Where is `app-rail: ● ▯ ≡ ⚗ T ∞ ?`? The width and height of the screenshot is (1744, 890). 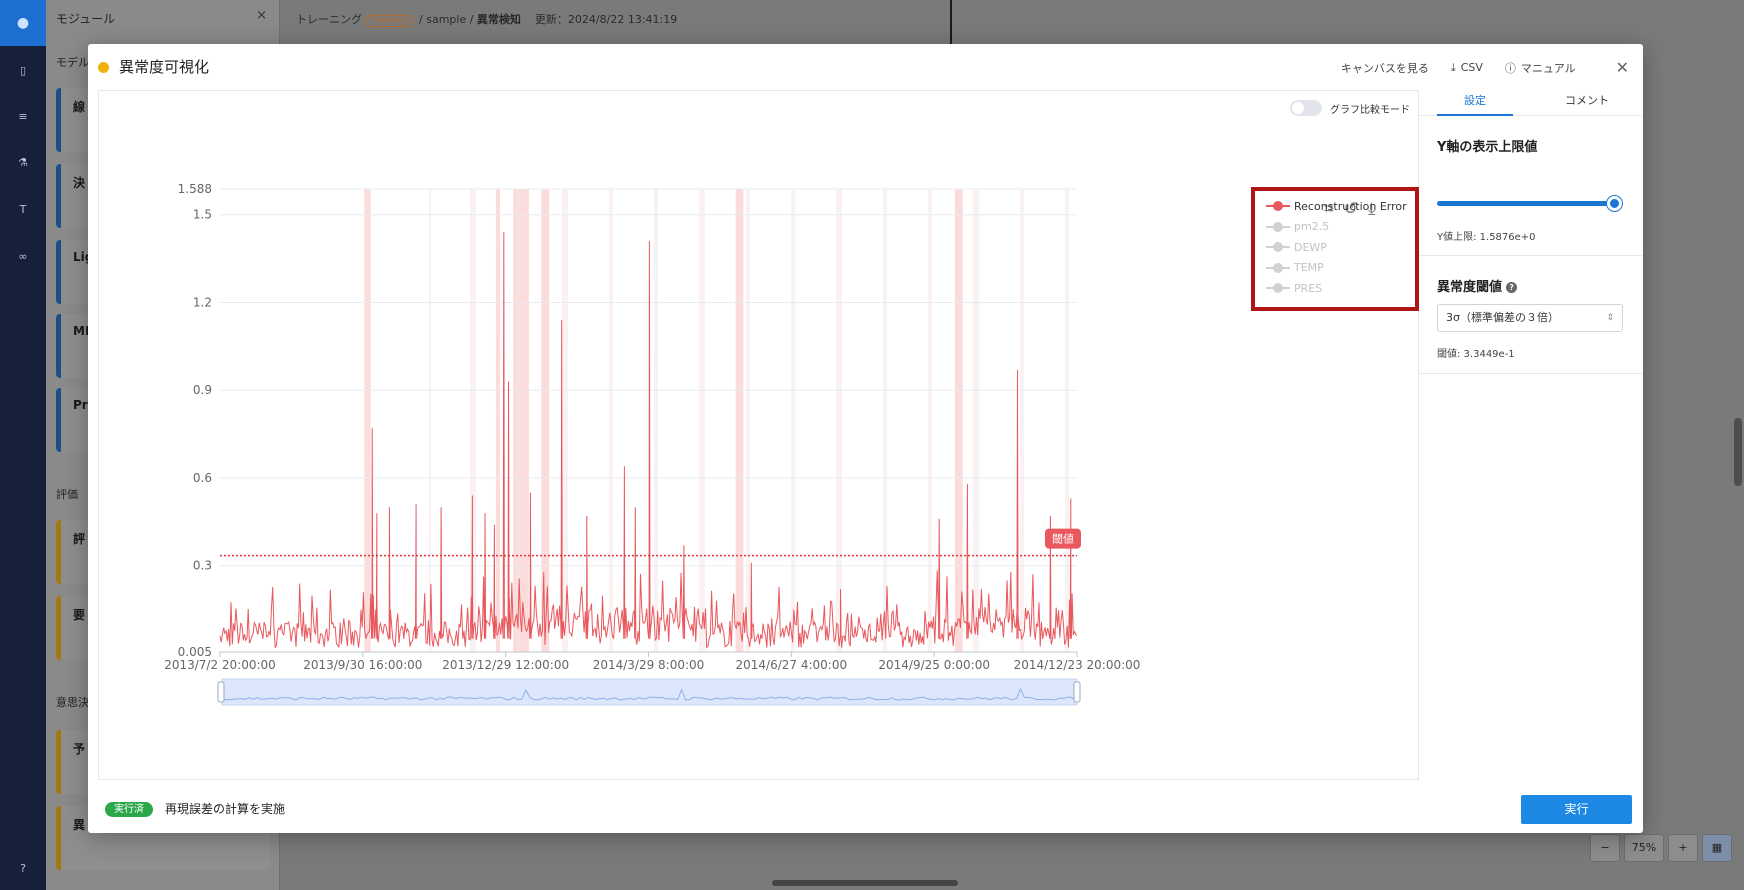 app-rail: ● ▯ ≡ ⚗ T ∞ ? is located at coordinates (23, 445).